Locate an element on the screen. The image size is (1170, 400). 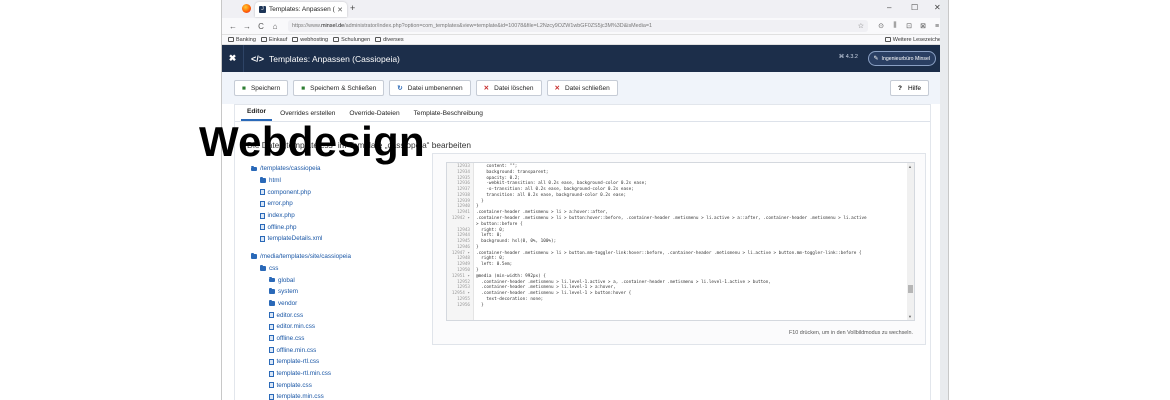
bookmark-einkauf: Einkauf is located at coordinates (274, 39).